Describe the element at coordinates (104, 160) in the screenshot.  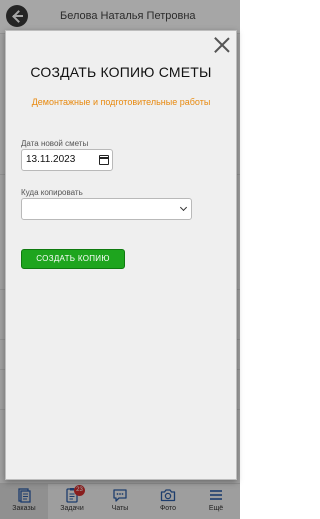
I see `calendar-icon` at that location.